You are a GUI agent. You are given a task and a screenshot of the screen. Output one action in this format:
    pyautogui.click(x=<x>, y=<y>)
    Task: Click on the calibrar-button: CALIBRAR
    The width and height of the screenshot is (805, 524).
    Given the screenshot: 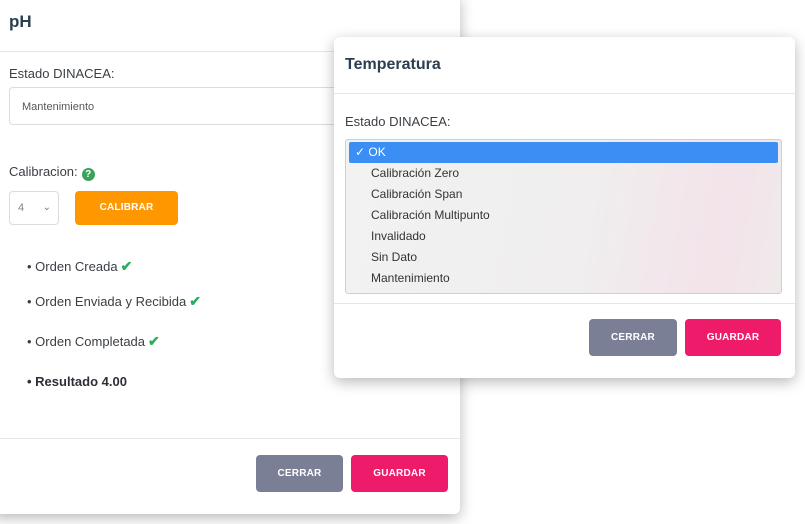 What is the action you would take?
    pyautogui.click(x=126, y=208)
    